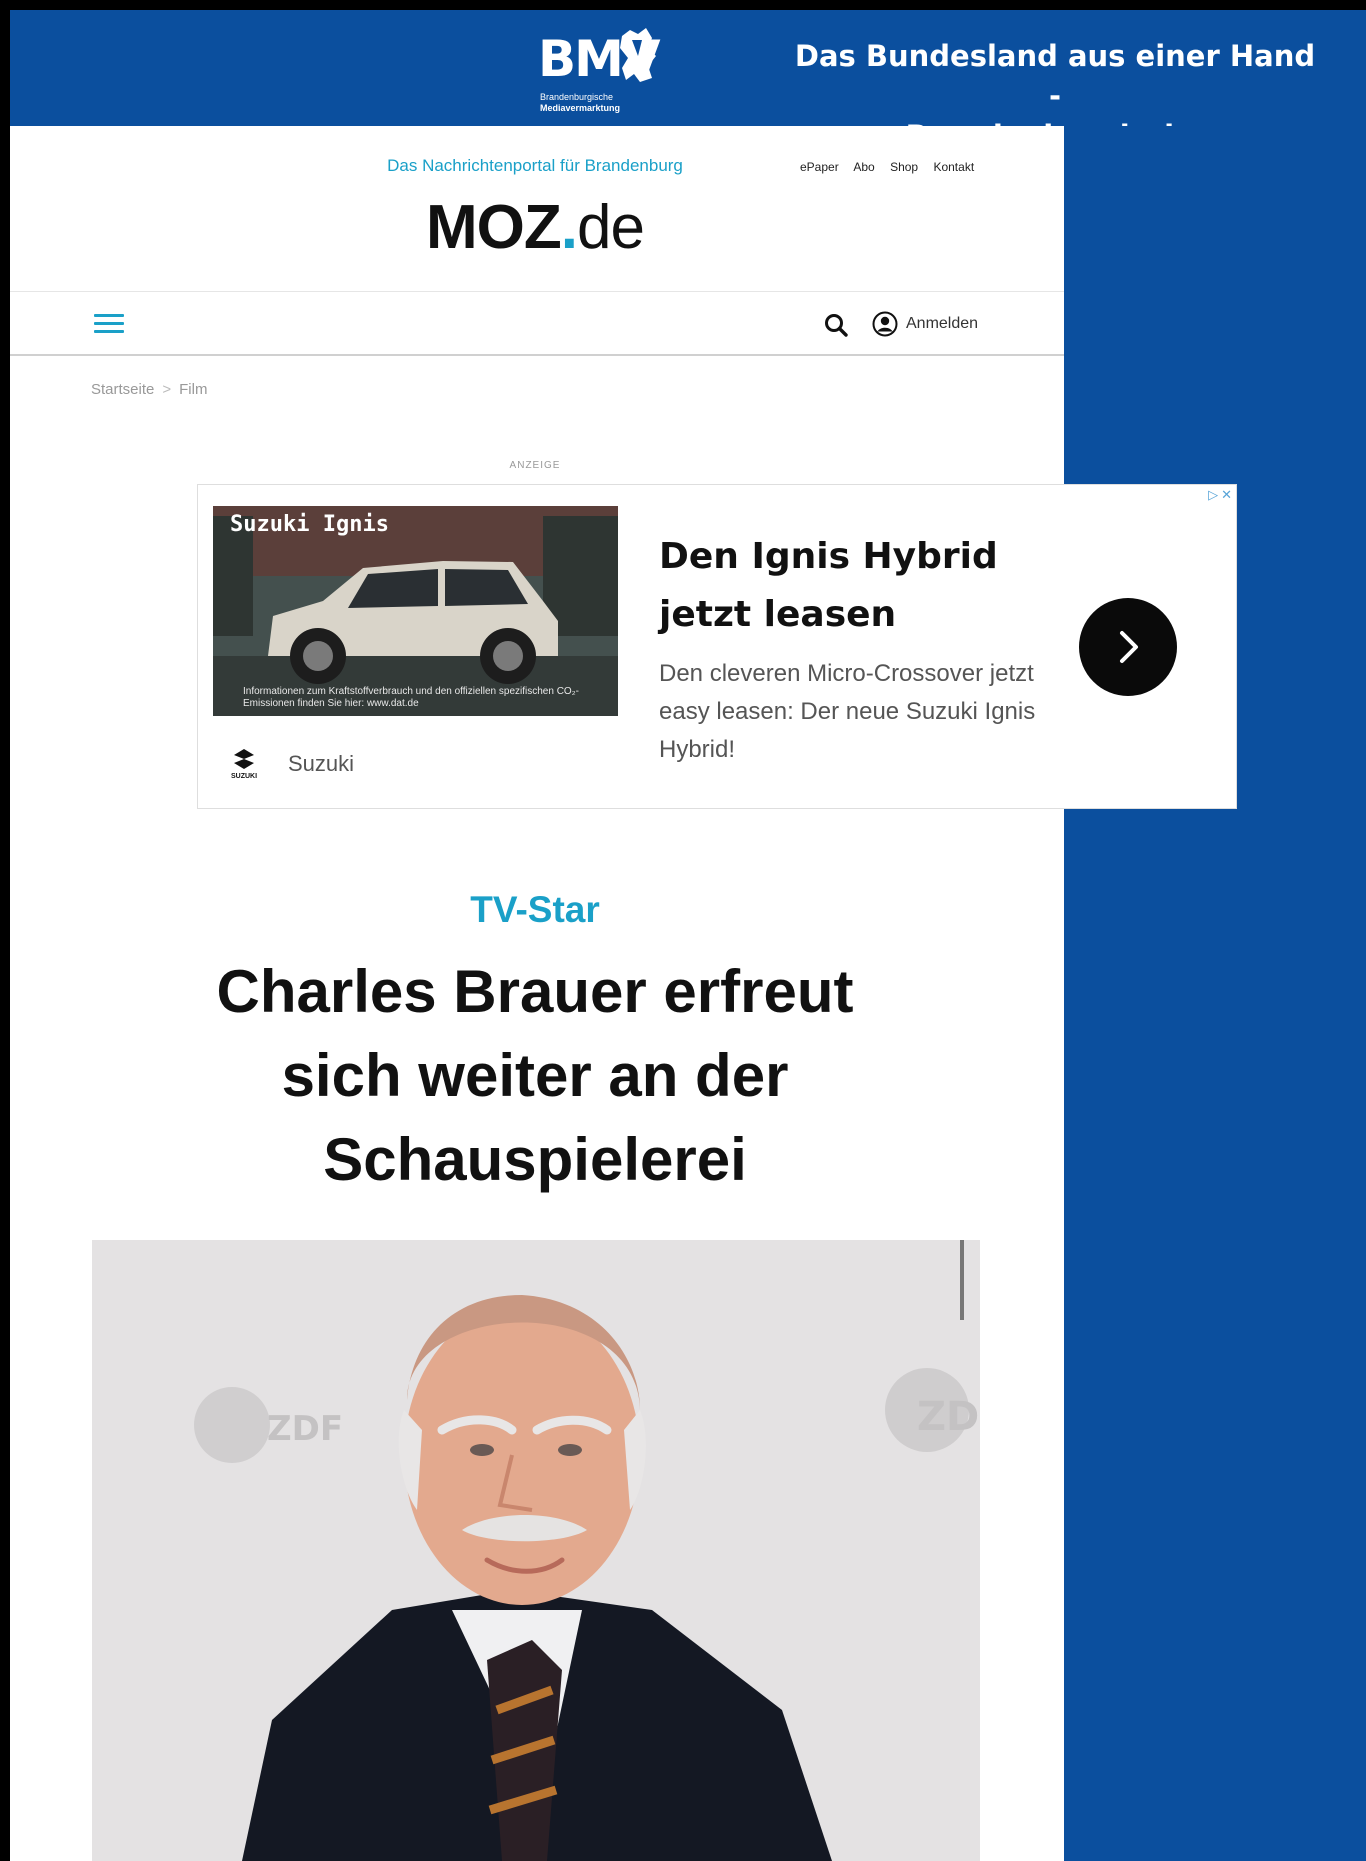  I want to click on search-icon, so click(836, 325).